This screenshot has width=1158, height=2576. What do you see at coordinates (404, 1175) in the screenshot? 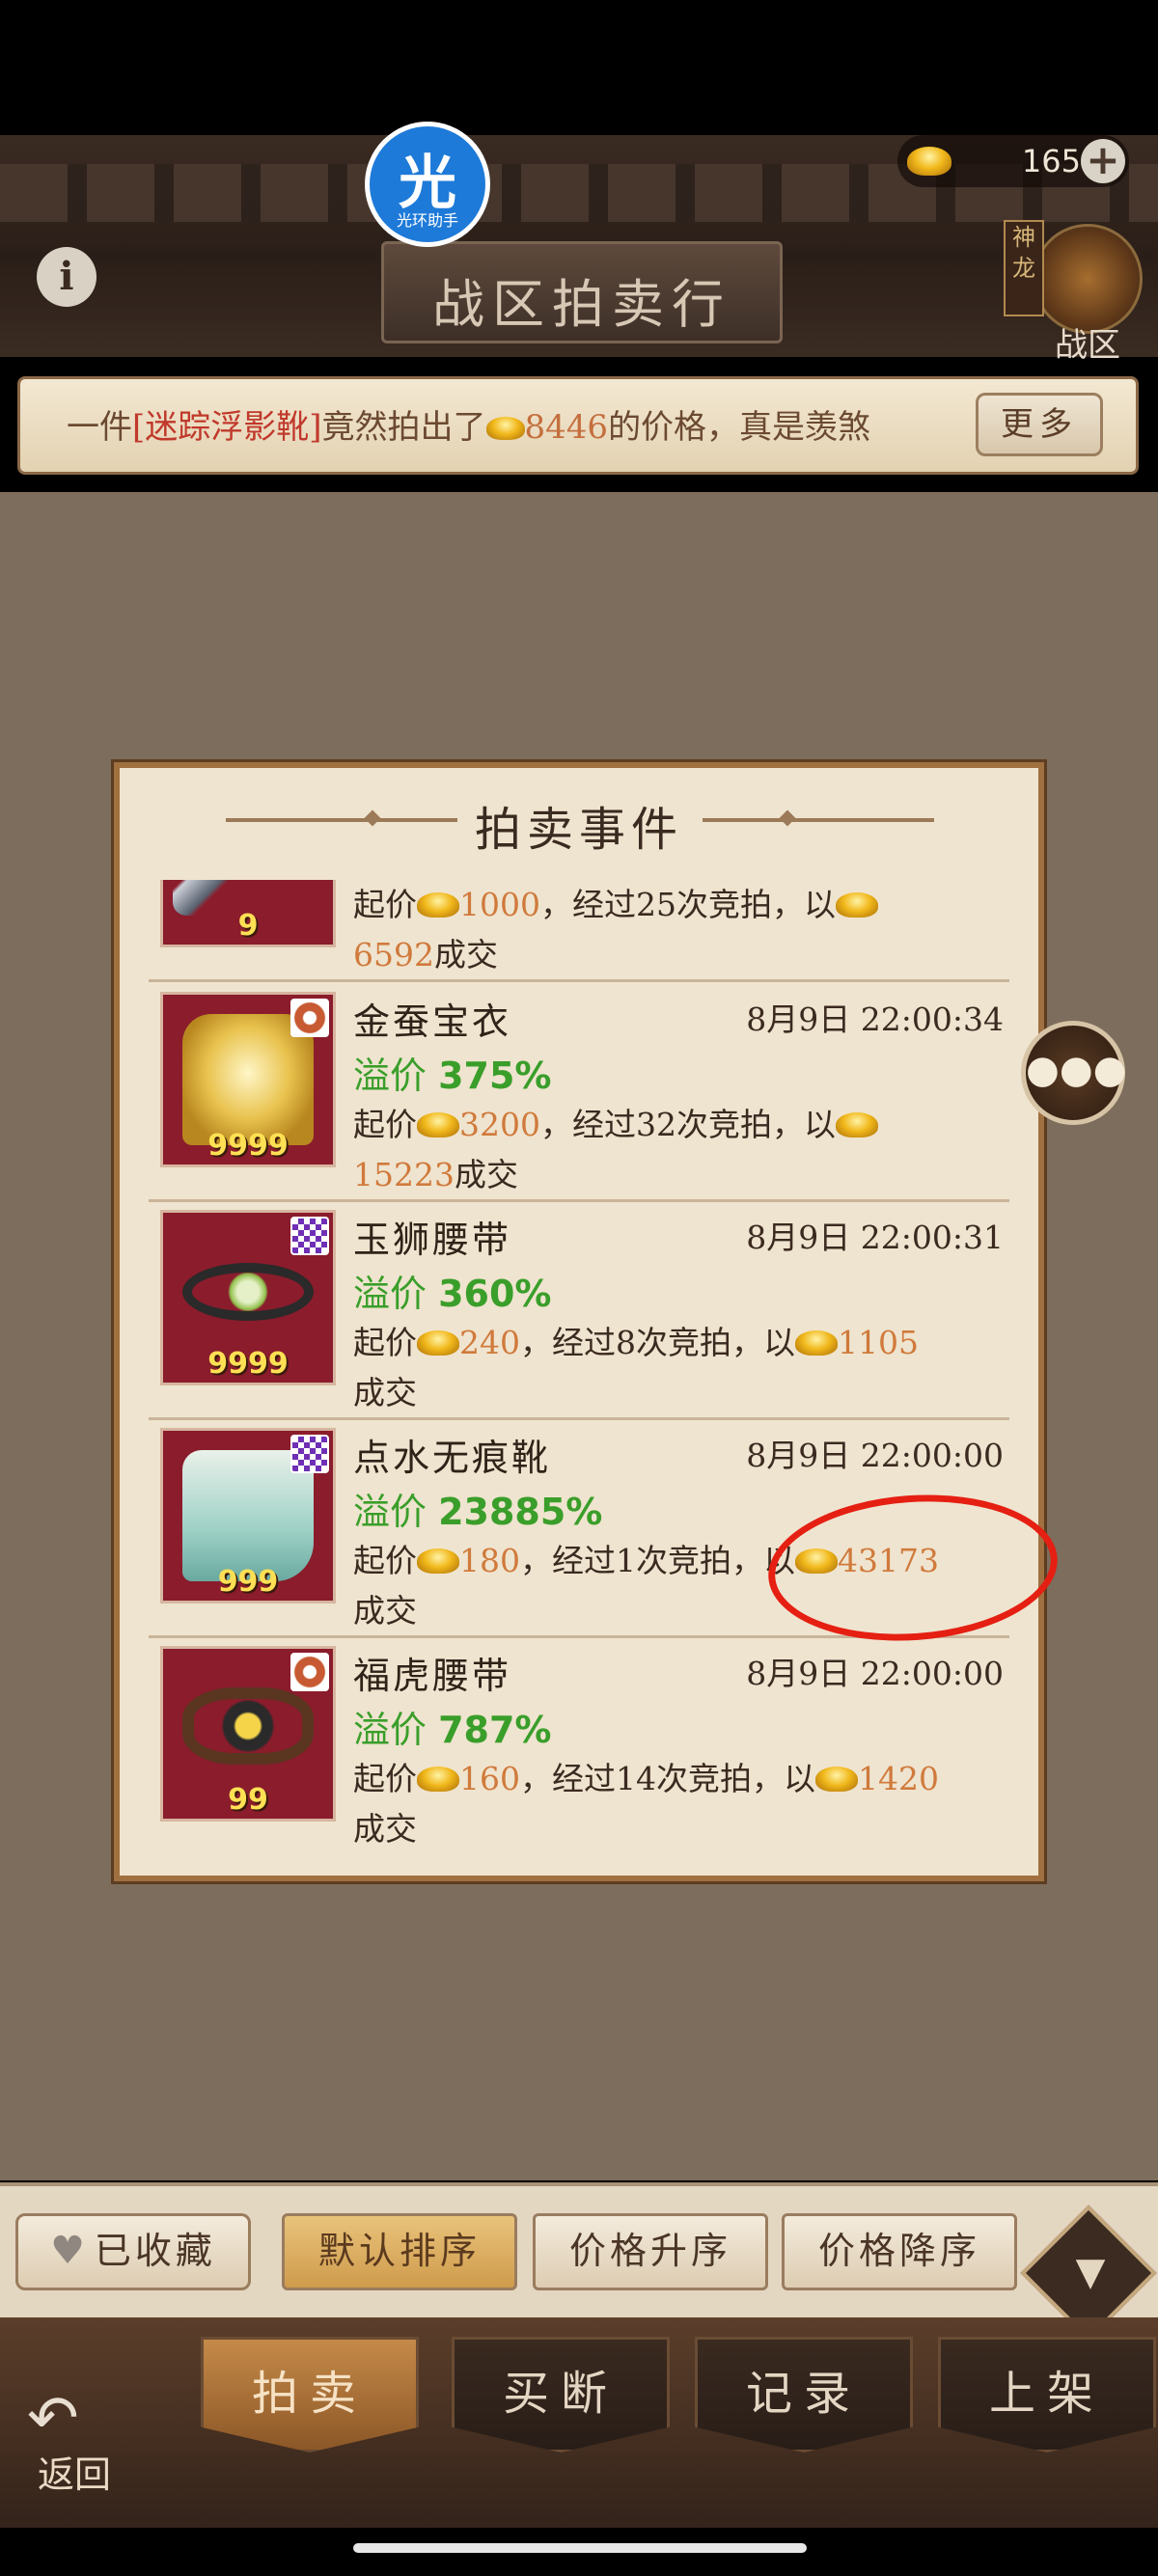
I see `final-price: 15223` at bounding box center [404, 1175].